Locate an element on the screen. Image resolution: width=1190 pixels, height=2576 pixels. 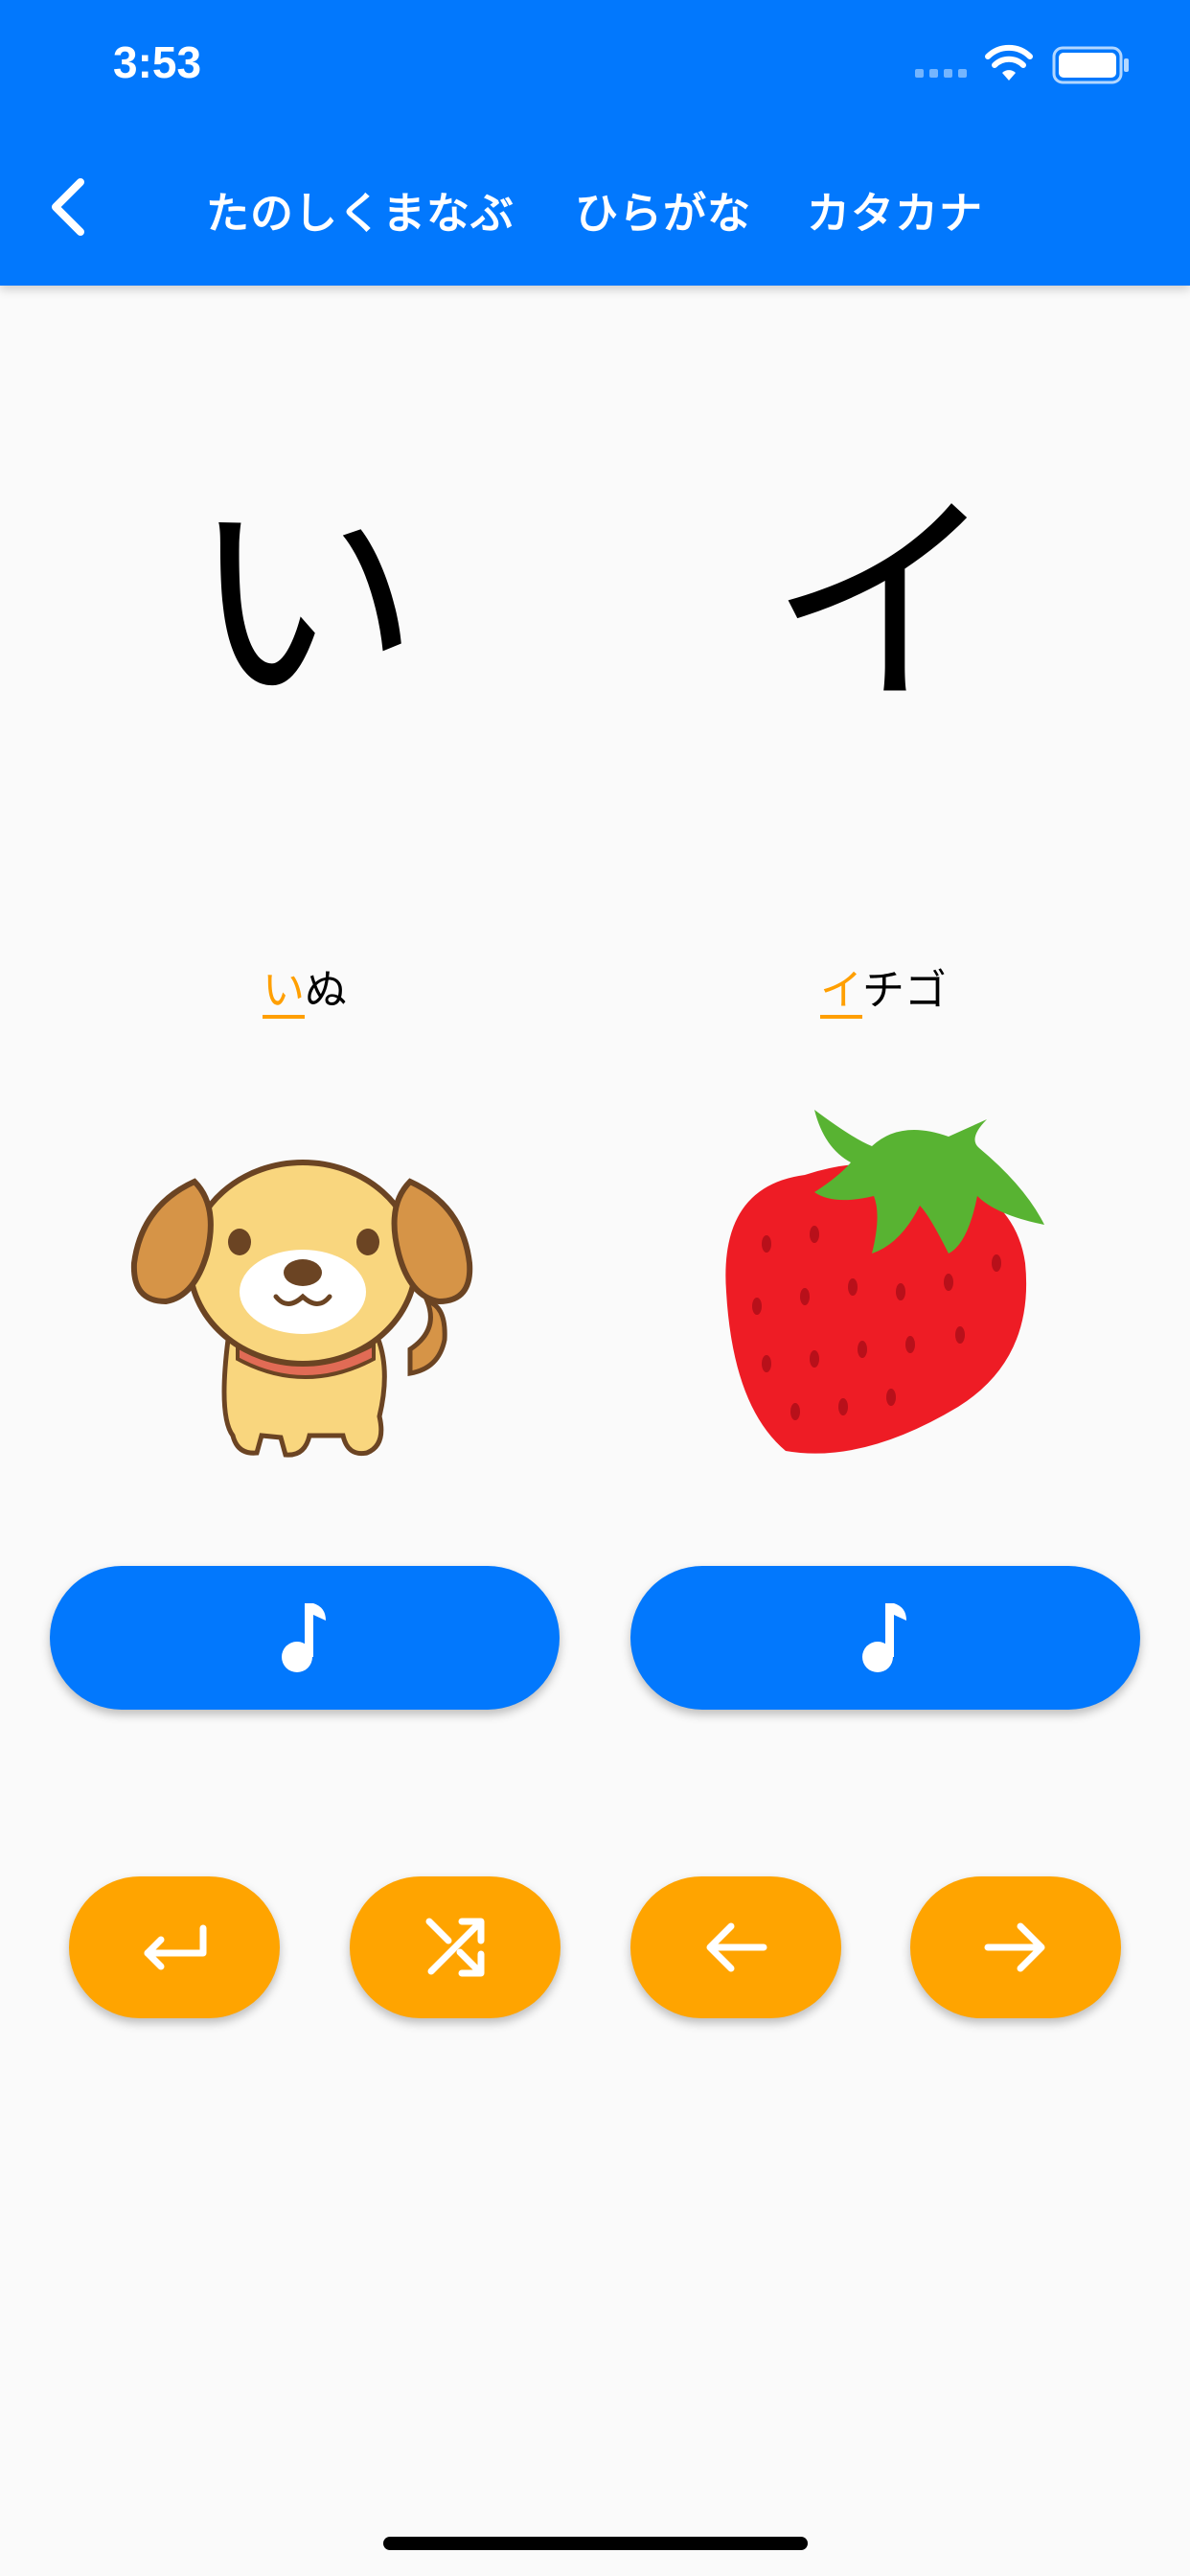
word-rest: ぬ is located at coordinates (326, 990).